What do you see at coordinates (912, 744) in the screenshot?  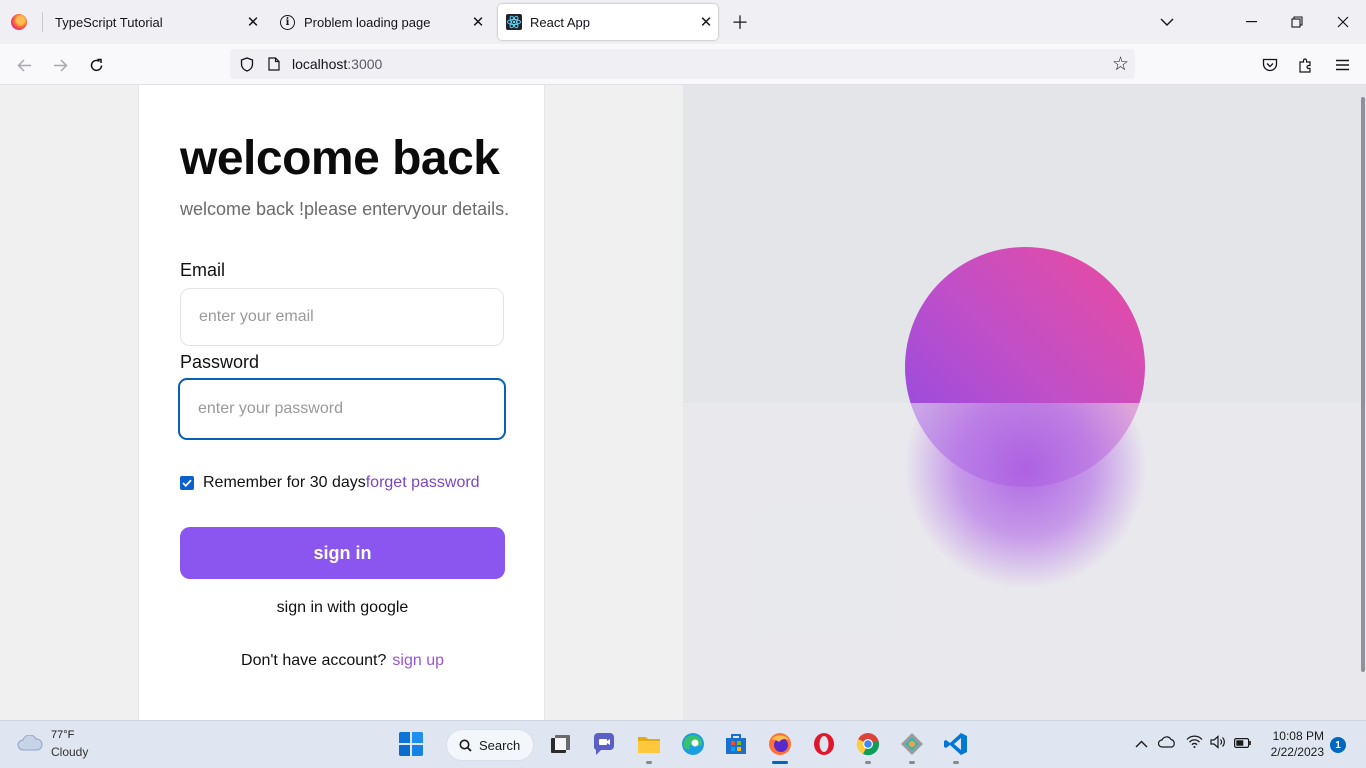 I see `git-kraken-icon` at bounding box center [912, 744].